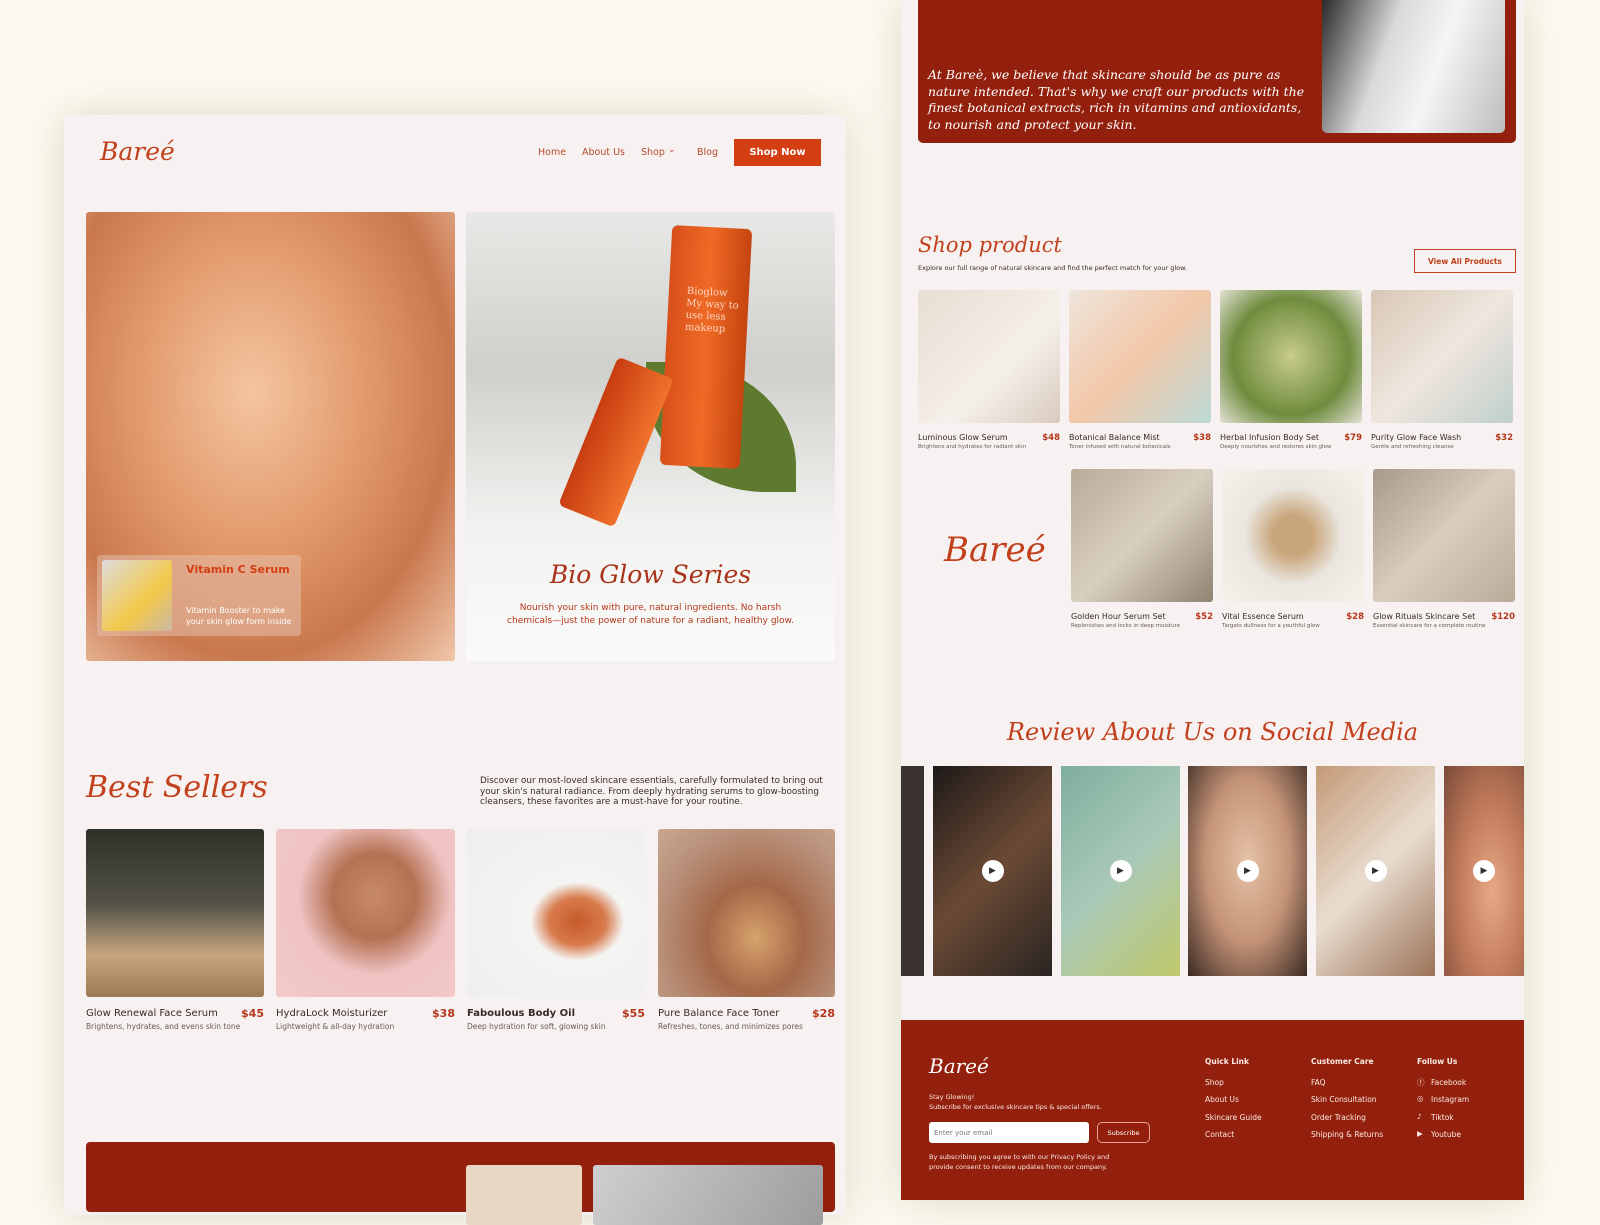 The height and width of the screenshot is (1225, 1600). What do you see at coordinates (1424, 616) in the screenshot?
I see `shop-product-name: Glow Rituals Skincare Set` at bounding box center [1424, 616].